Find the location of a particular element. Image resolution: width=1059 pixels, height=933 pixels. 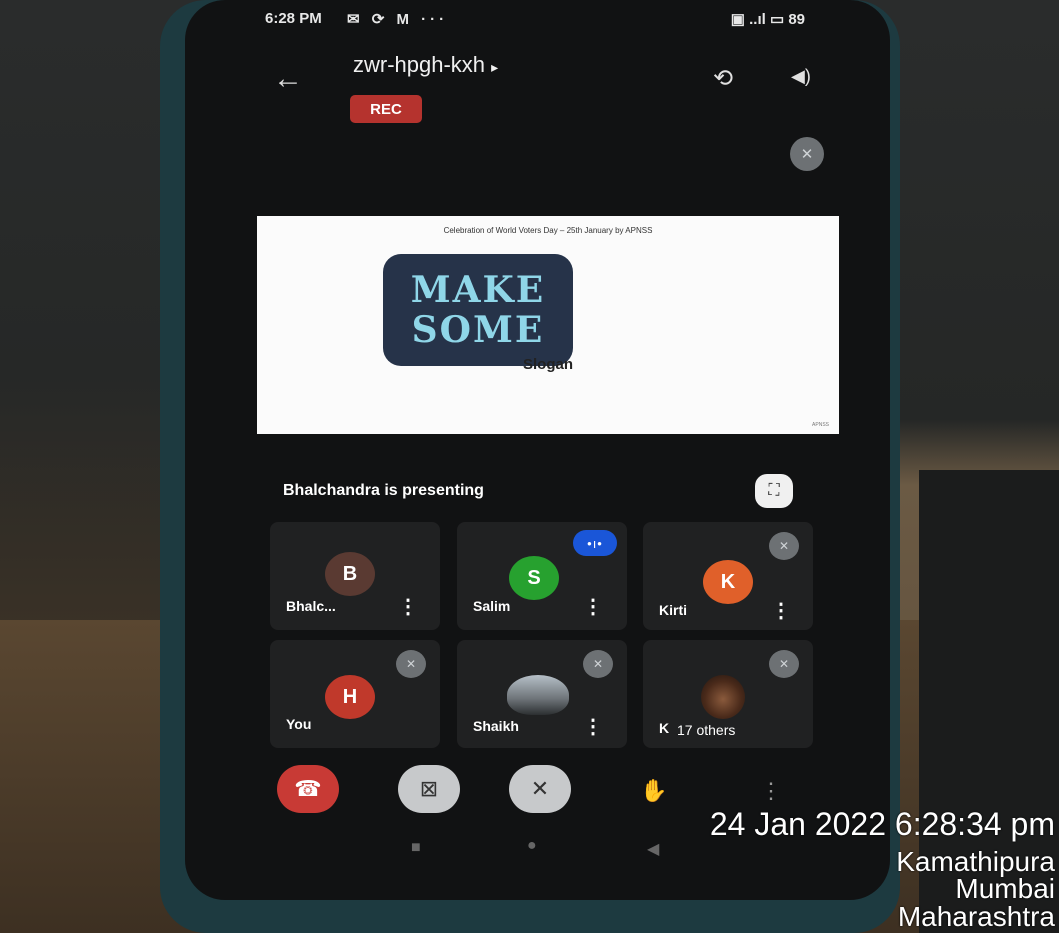

slide-art-line2: SOME is located at coordinates (478, 330).